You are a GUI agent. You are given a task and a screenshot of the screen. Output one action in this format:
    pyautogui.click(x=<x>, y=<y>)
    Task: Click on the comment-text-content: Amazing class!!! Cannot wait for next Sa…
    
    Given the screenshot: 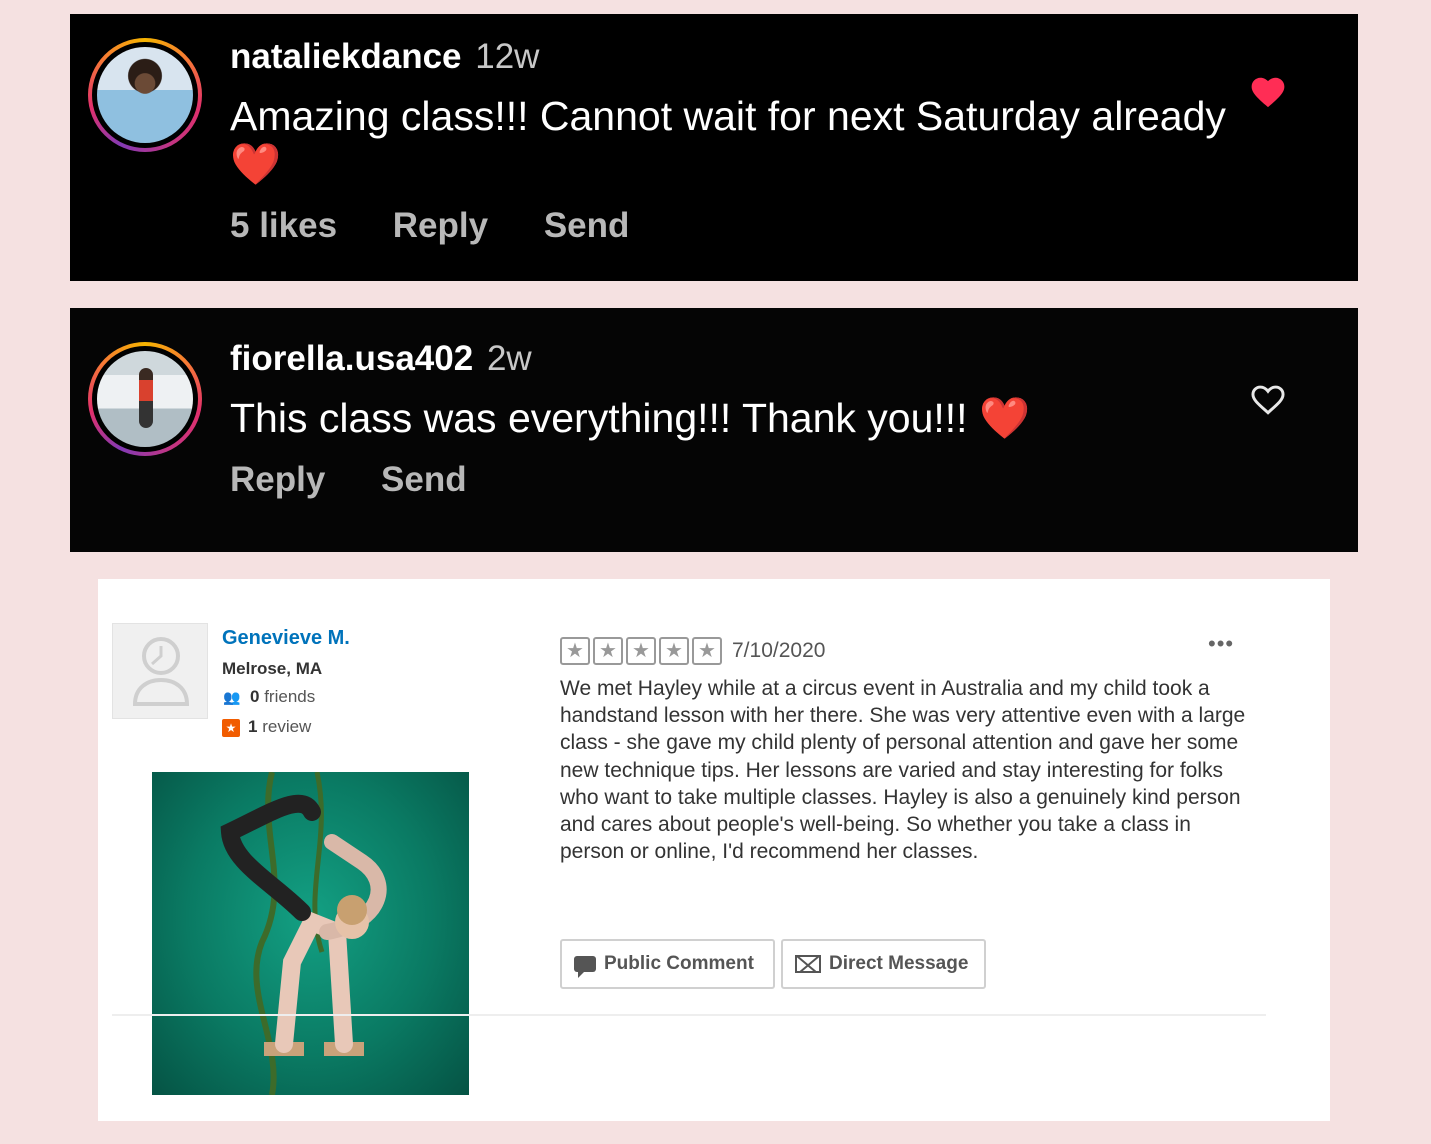 What is the action you would take?
    pyautogui.click(x=728, y=116)
    